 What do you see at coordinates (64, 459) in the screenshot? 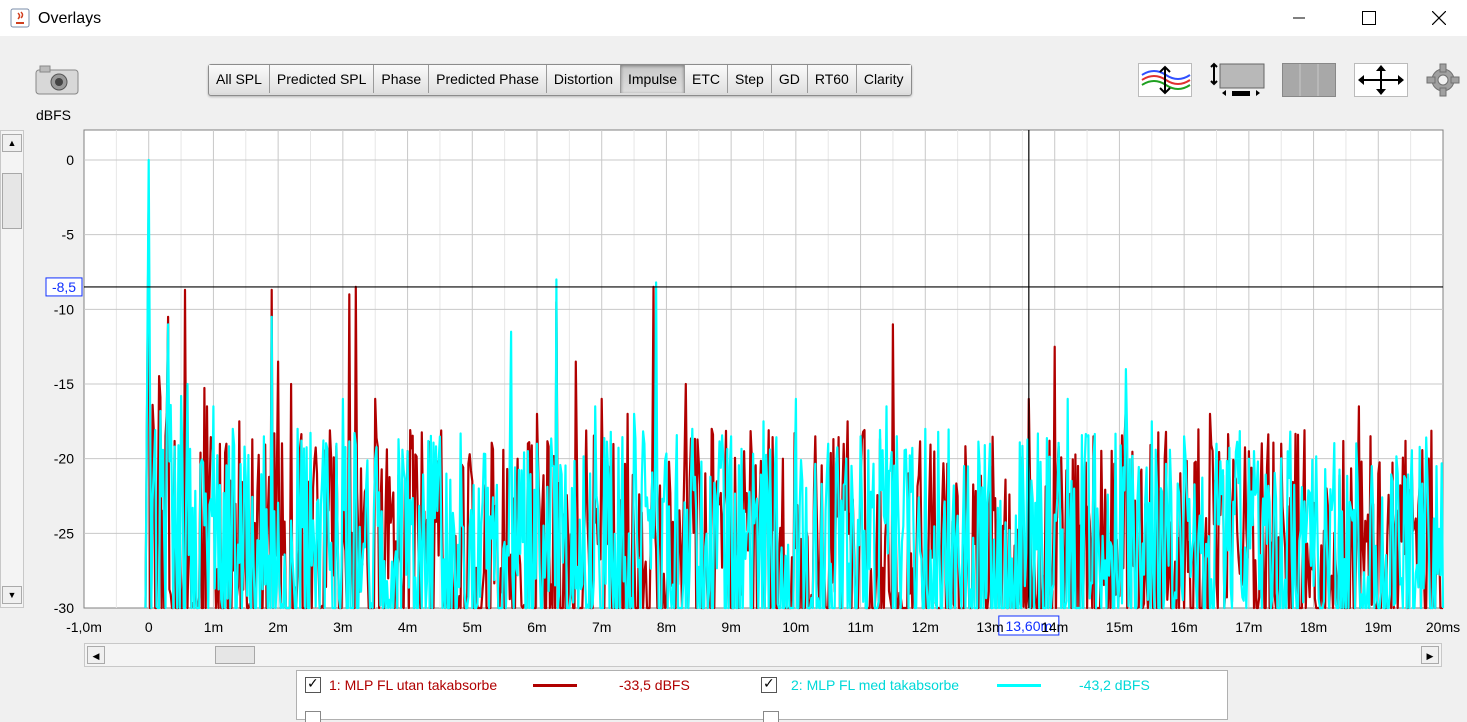
I see `y-tick-label: -20` at bounding box center [64, 459].